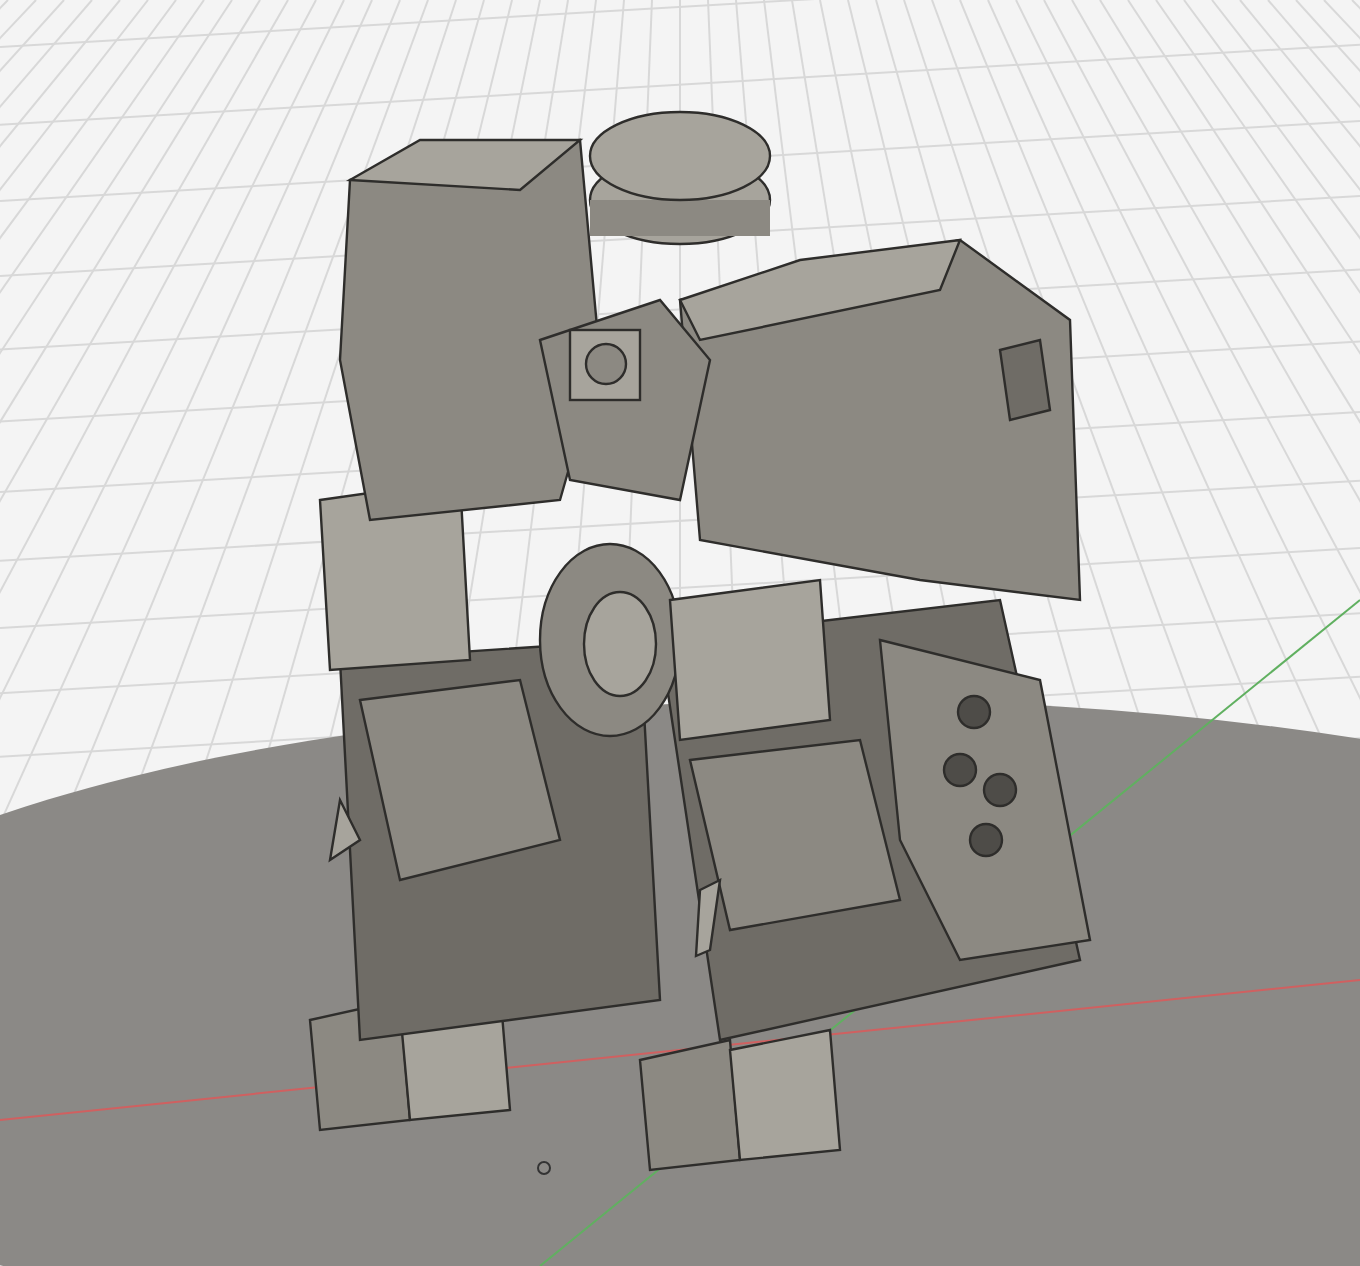 The width and height of the screenshot is (1360, 1266). Describe the element at coordinates (544, 1168) in the screenshot. I see `origin-marker-icon` at that location.